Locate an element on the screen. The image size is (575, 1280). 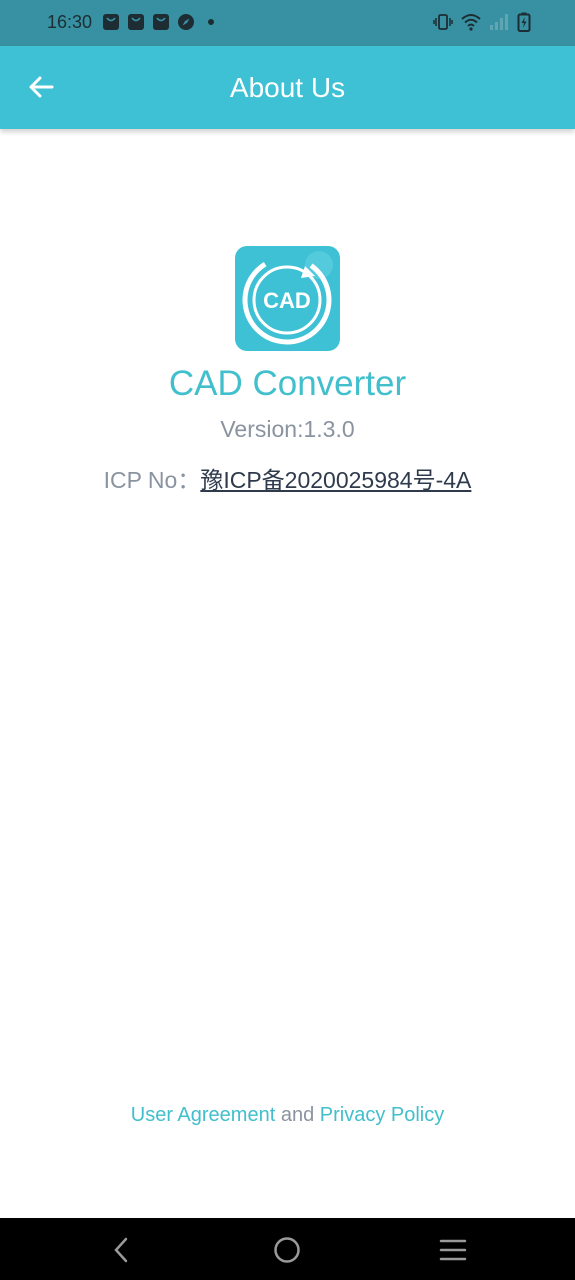
app-logo: CAD is located at coordinates (287, 298).